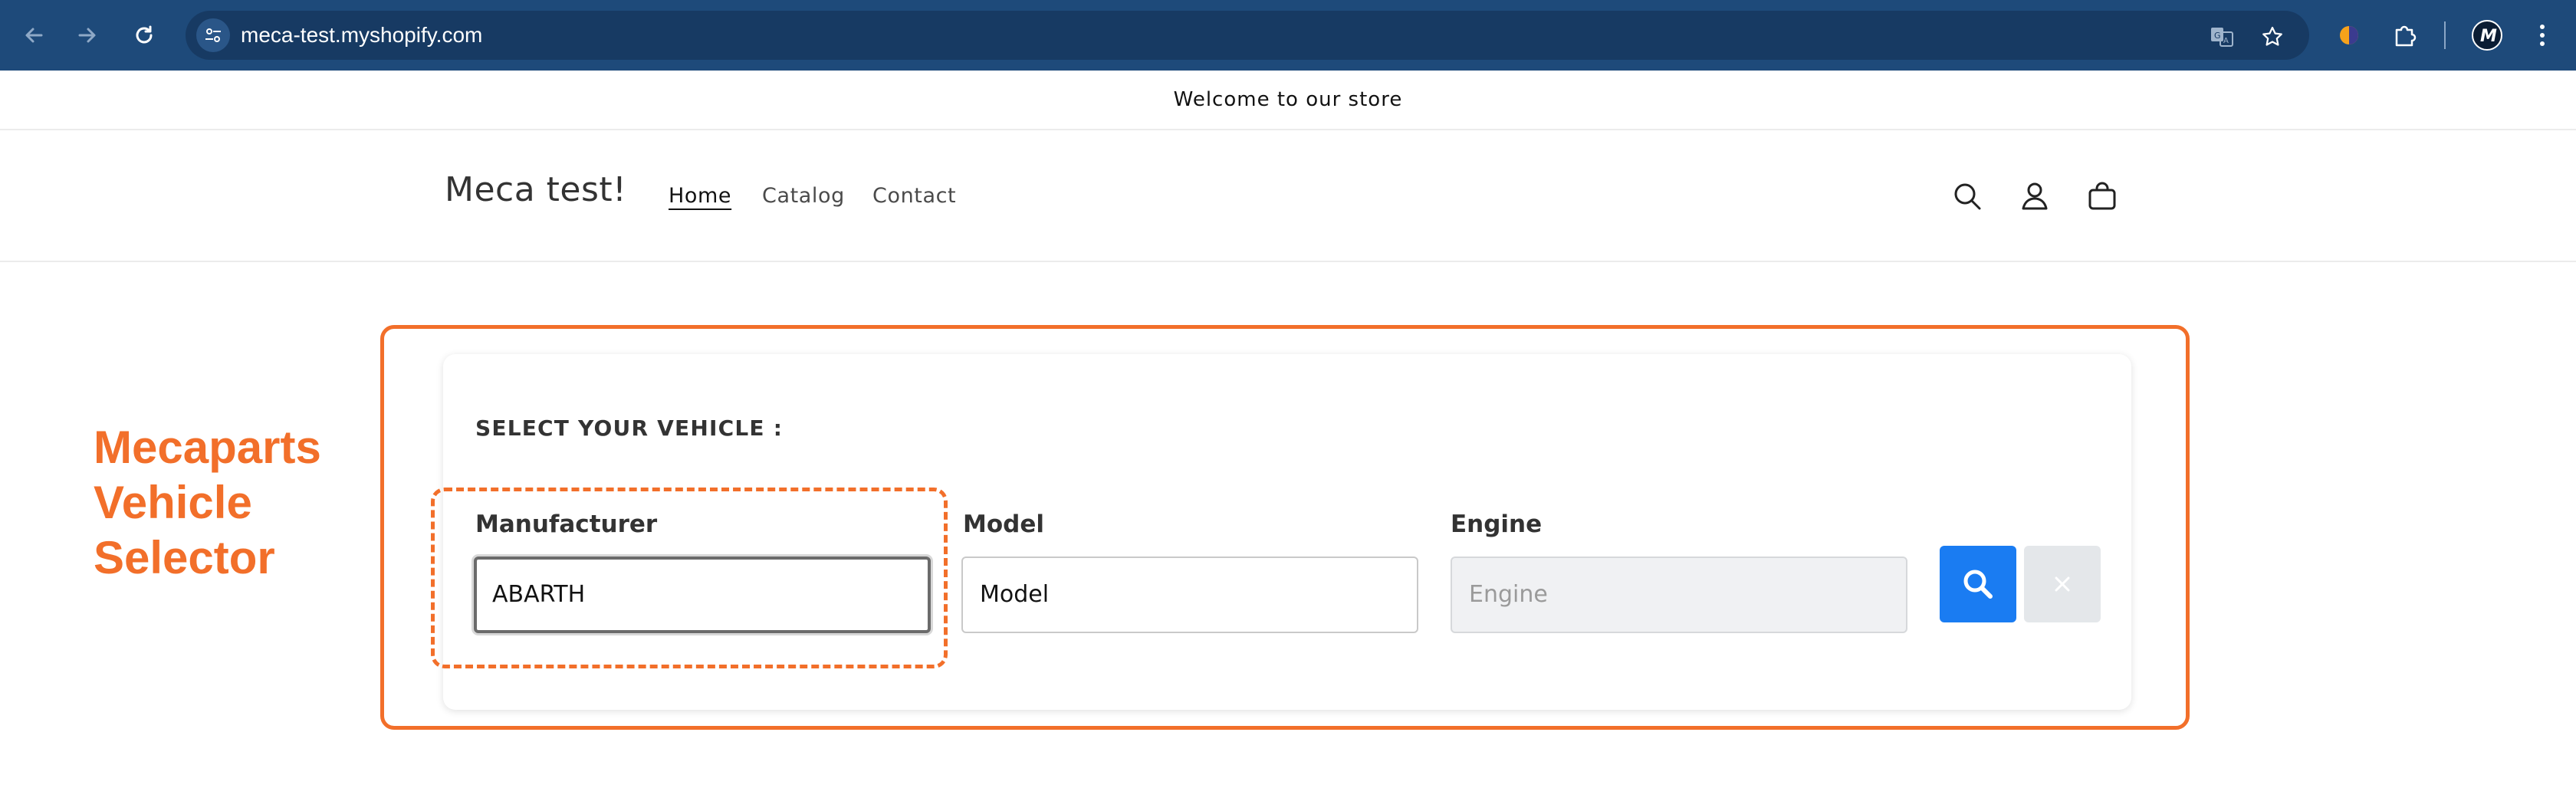  I want to click on reload-icon, so click(144, 34).